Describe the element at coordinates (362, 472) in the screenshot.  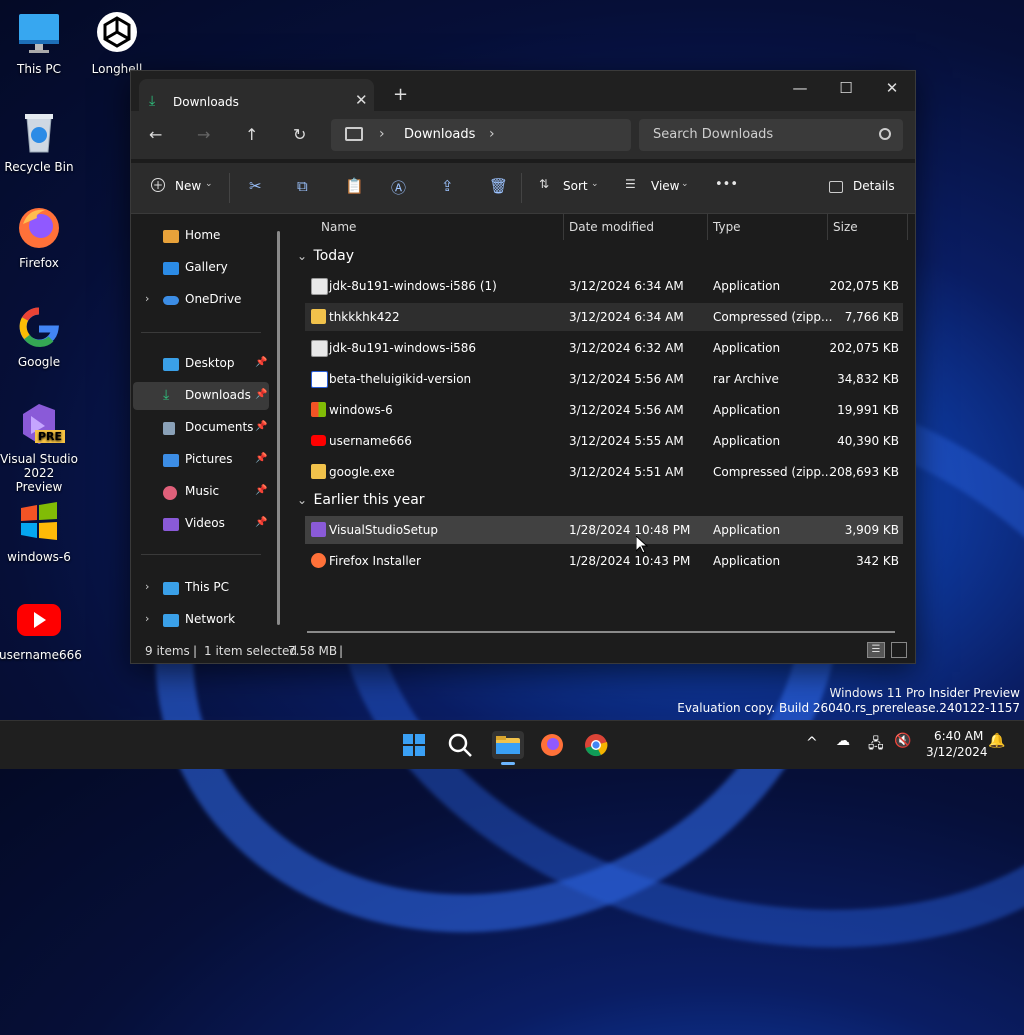
I see `file-name: google.exe` at that location.